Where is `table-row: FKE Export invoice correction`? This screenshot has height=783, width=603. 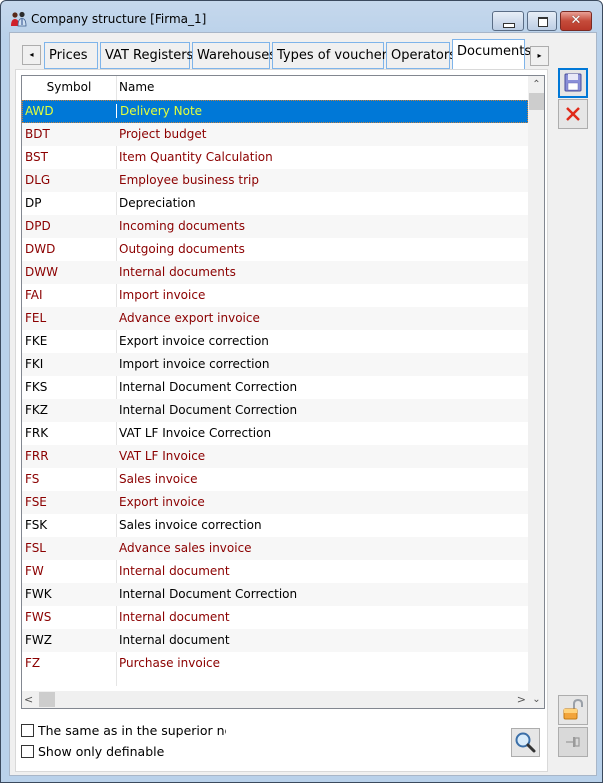 table-row: FKE Export invoice correction is located at coordinates (275, 341).